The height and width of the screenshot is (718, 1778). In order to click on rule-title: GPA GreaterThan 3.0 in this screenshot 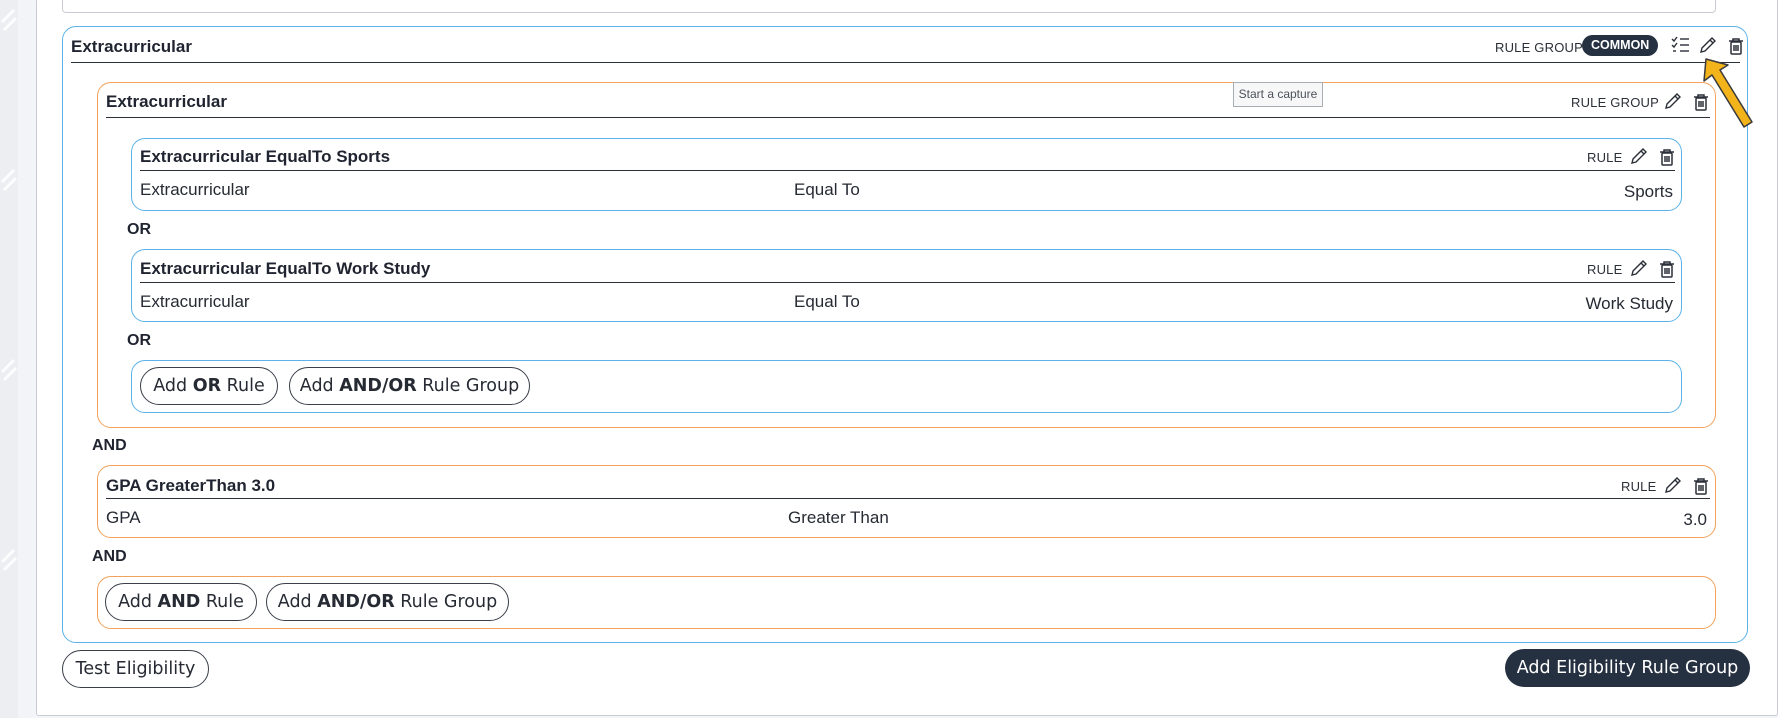, I will do `click(191, 485)`.